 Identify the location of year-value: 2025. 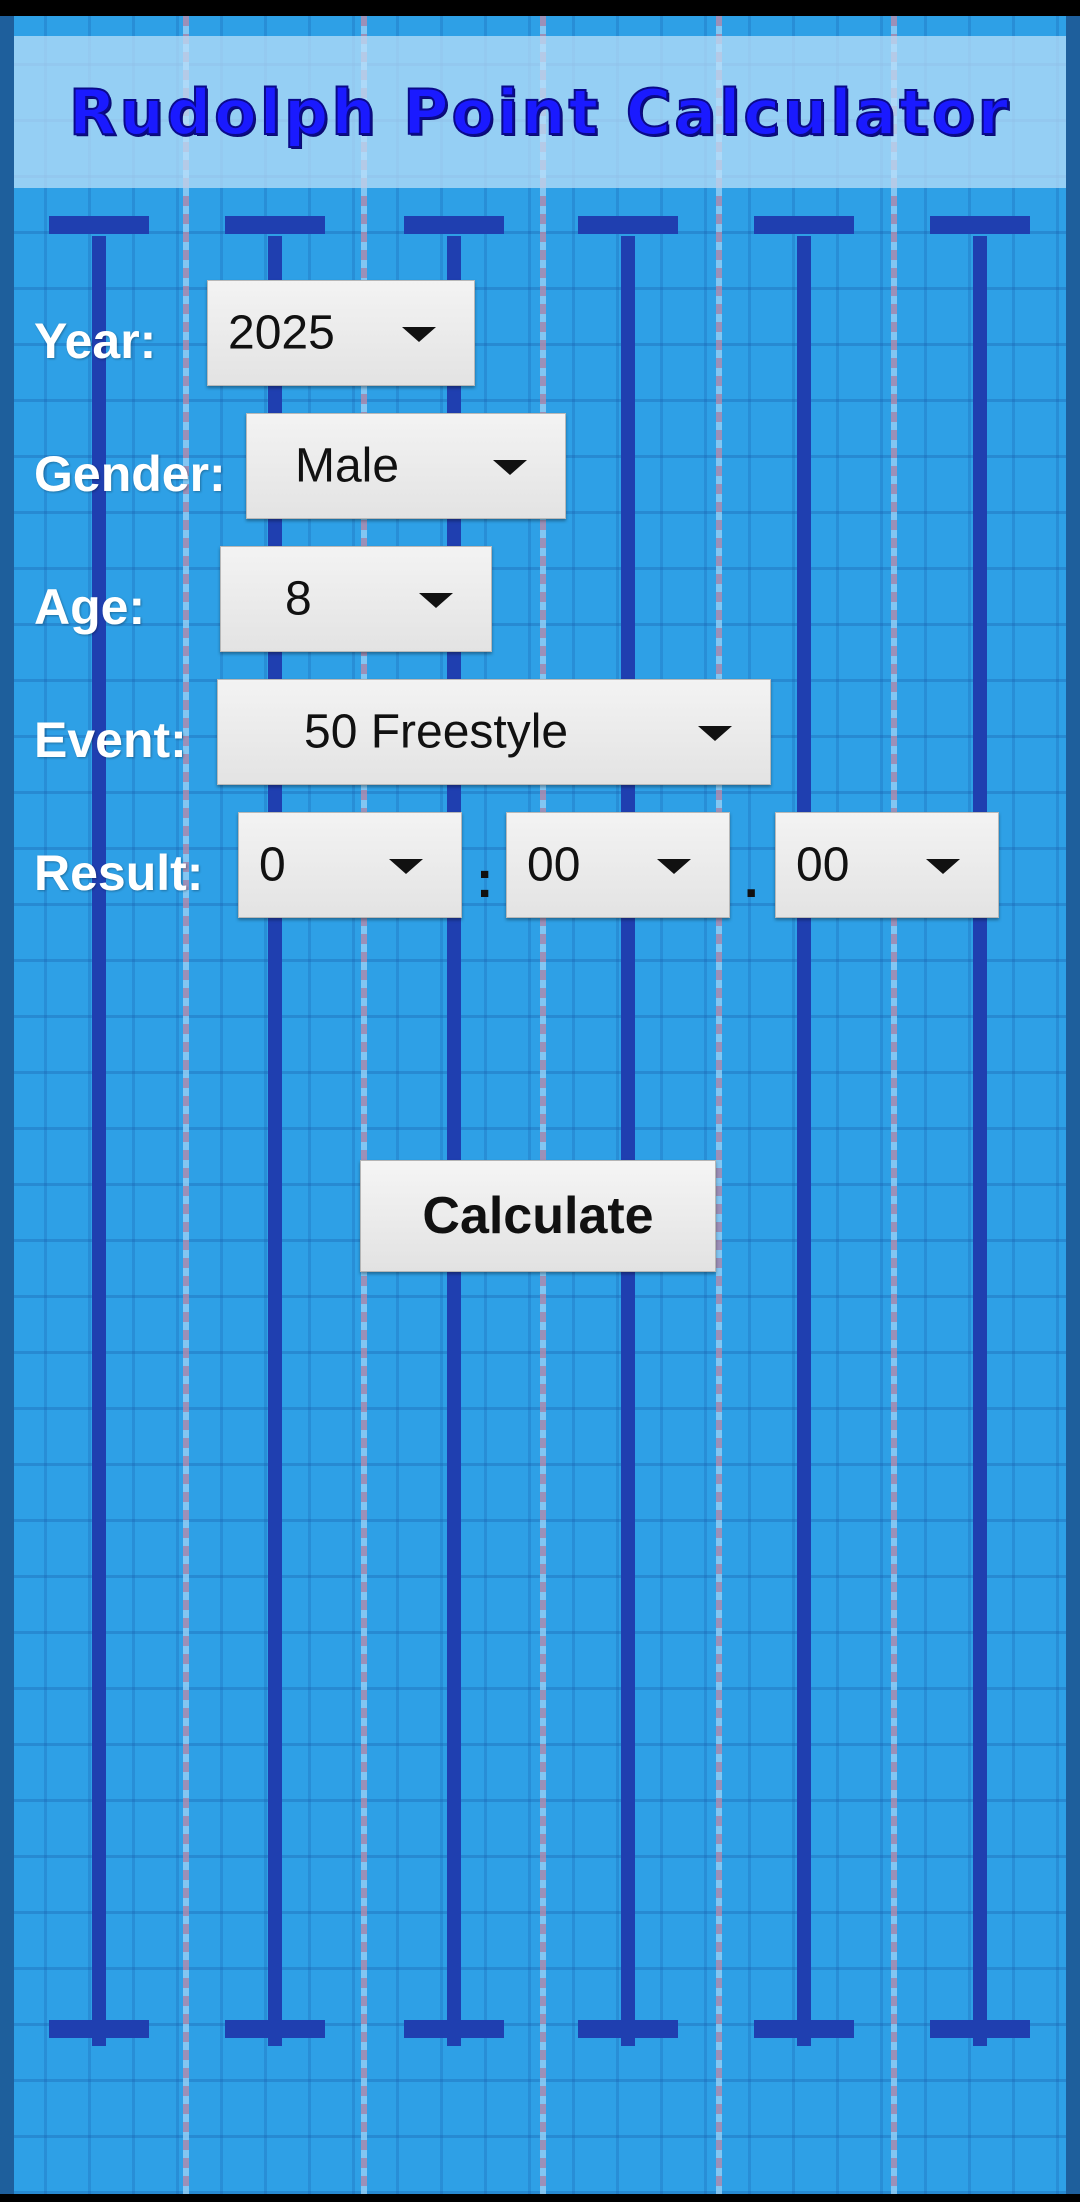
(281, 333).